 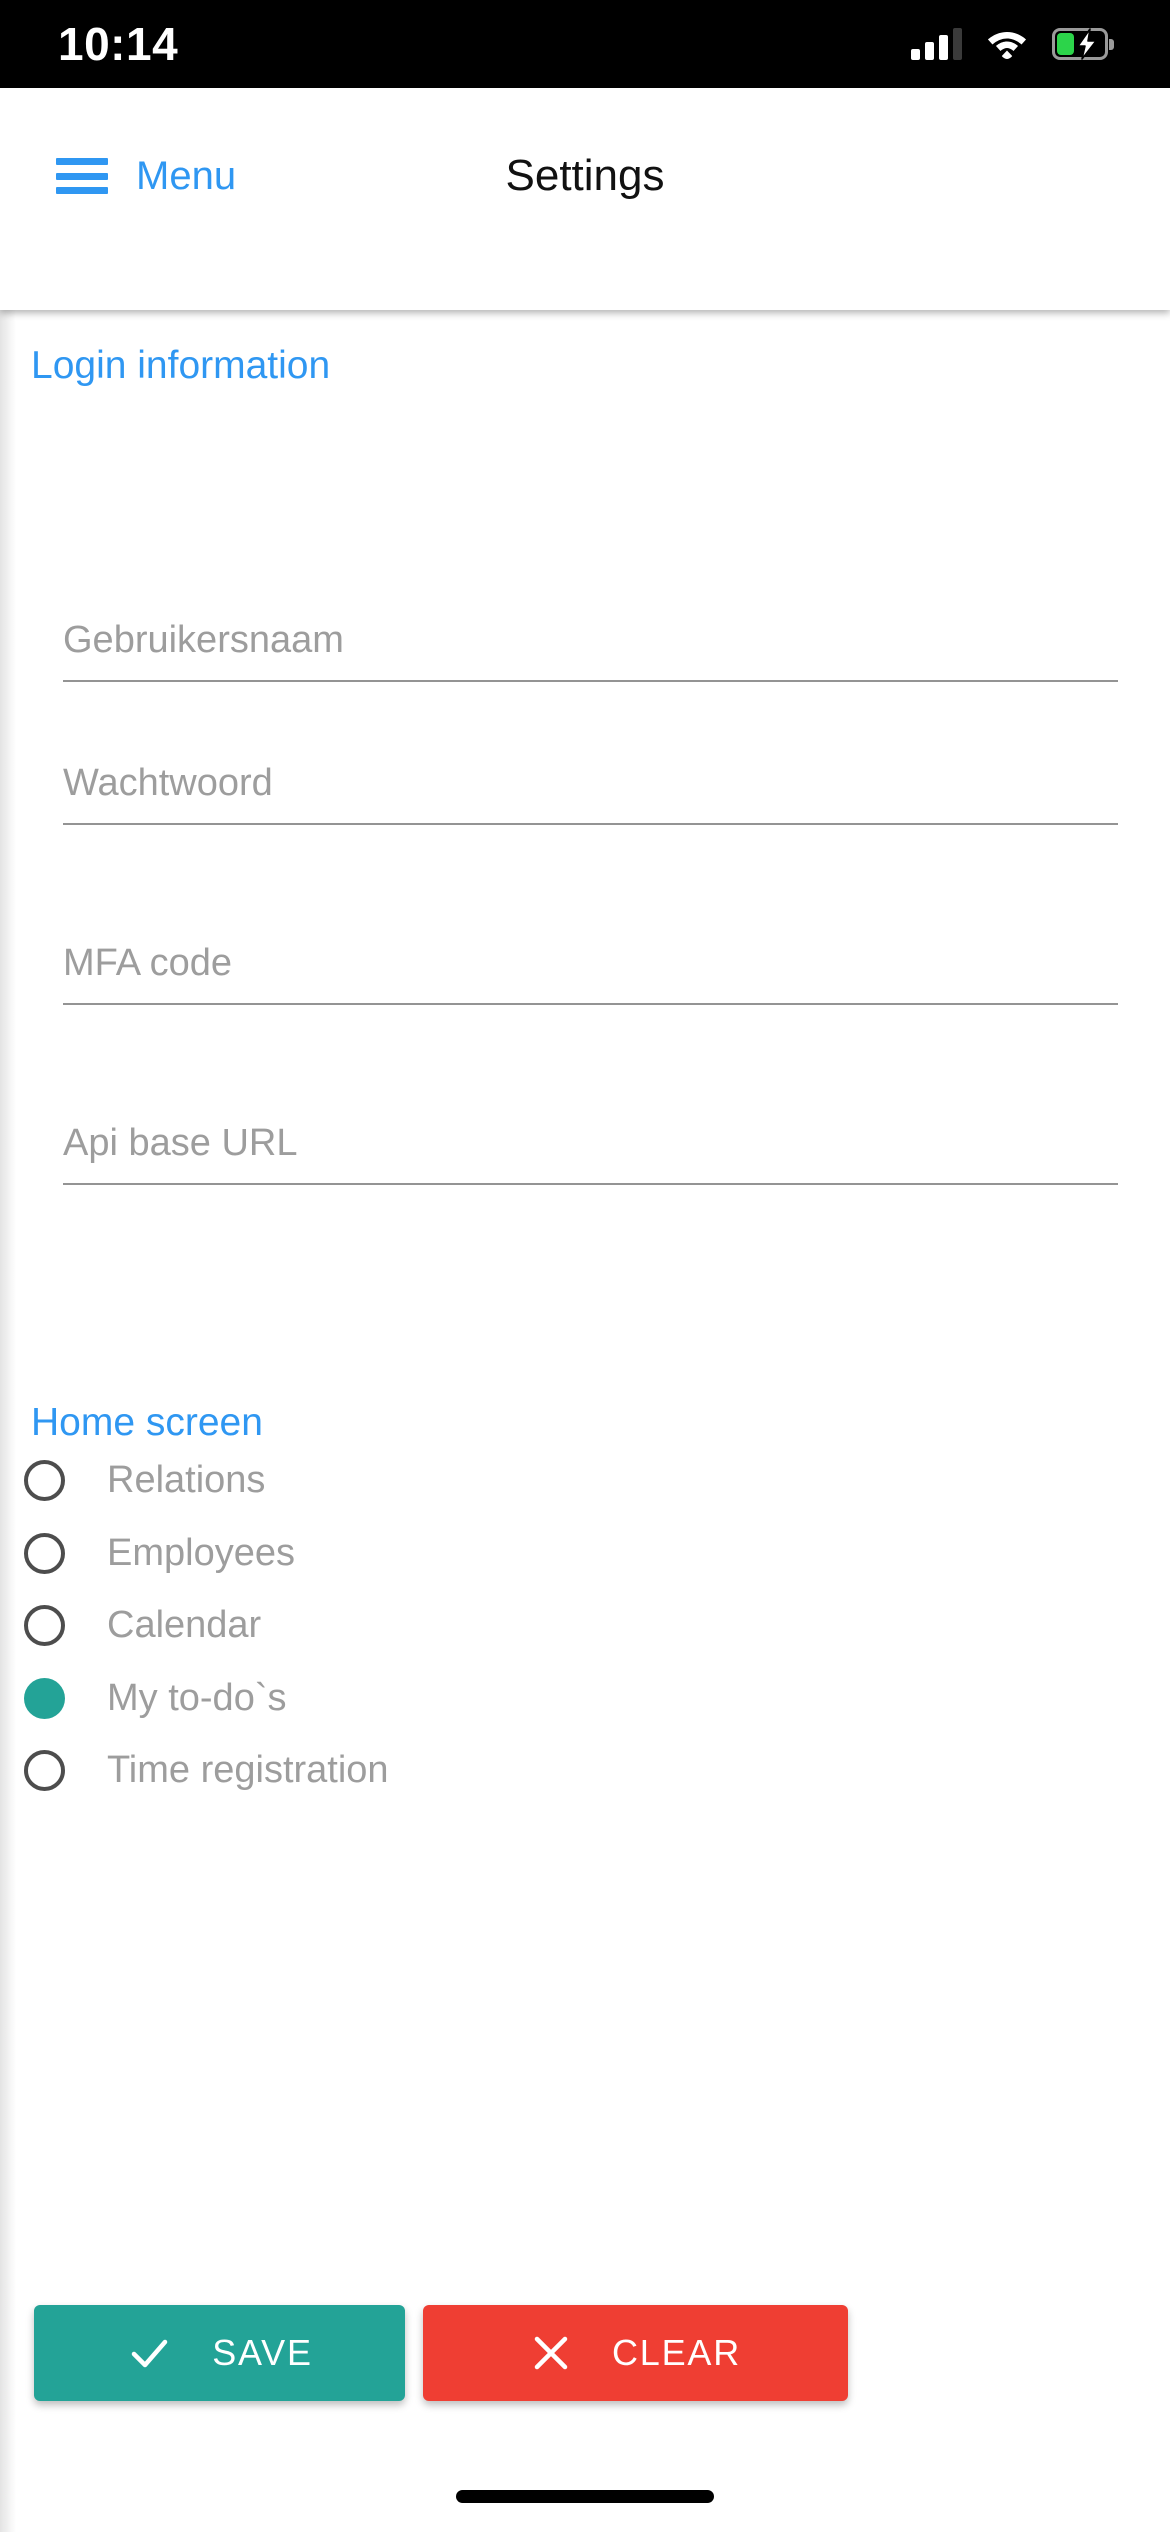 I want to click on radio-label-relations: Relations, so click(x=186, y=1480).